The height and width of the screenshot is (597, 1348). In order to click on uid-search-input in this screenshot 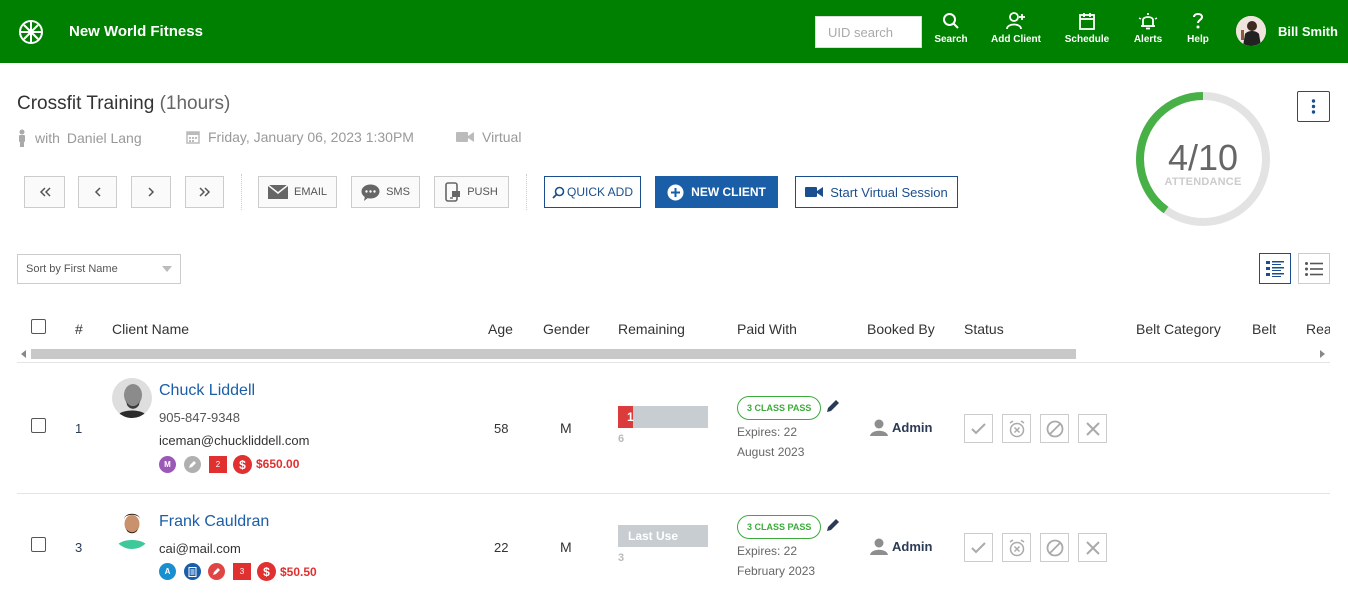, I will do `click(868, 32)`.